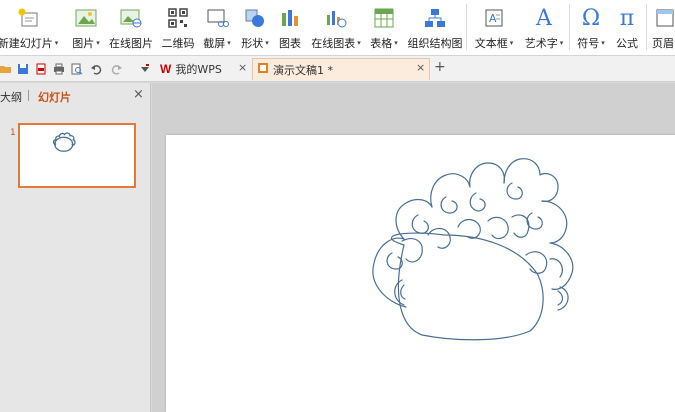 The width and height of the screenshot is (675, 412). What do you see at coordinates (28, 18) in the screenshot?
I see `new-slide-icon` at bounding box center [28, 18].